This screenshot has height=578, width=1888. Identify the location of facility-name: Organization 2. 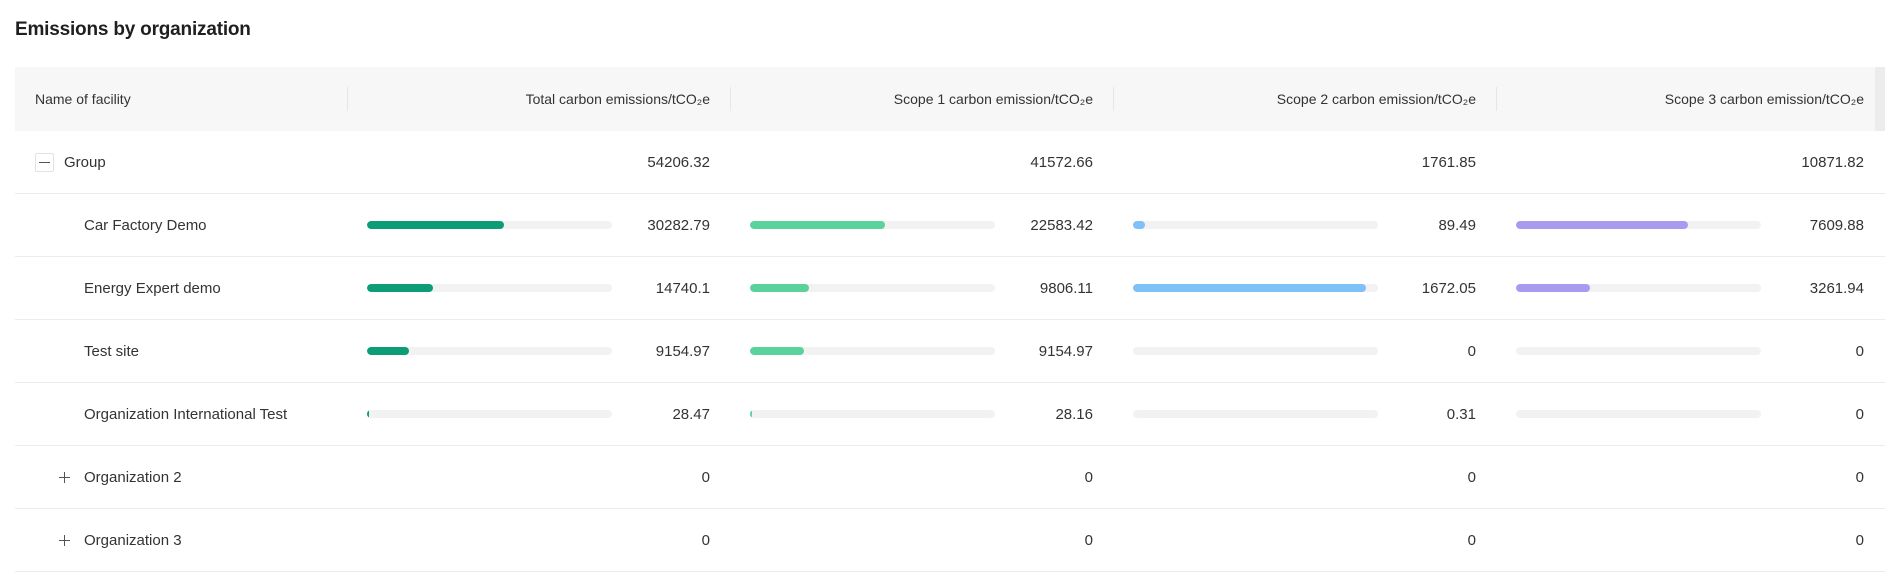
(133, 477).